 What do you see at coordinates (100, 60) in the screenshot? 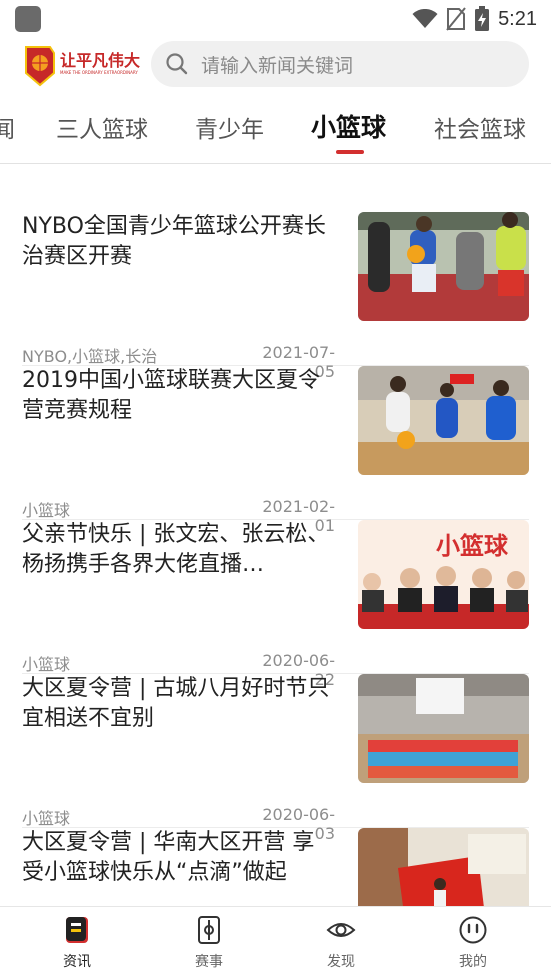
I see `logo-text: 让平凡伟大` at bounding box center [100, 60].